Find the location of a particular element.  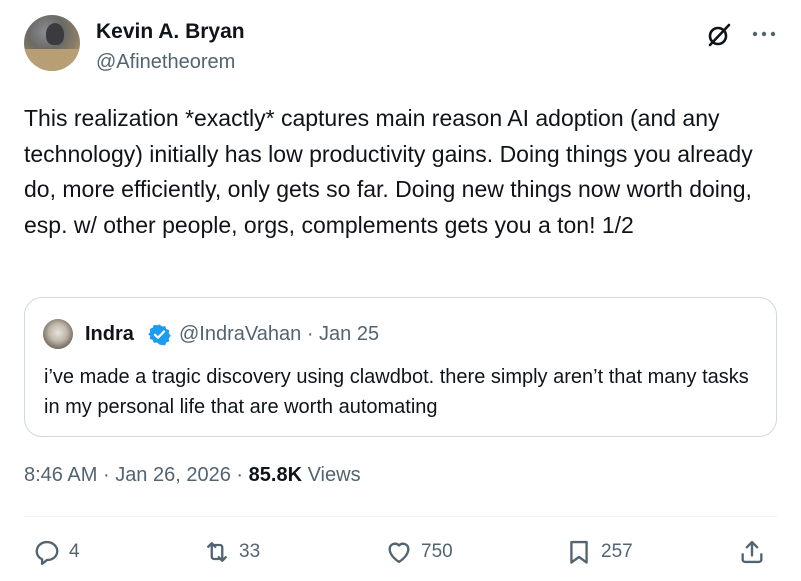

share-icon is located at coordinates (752, 552).